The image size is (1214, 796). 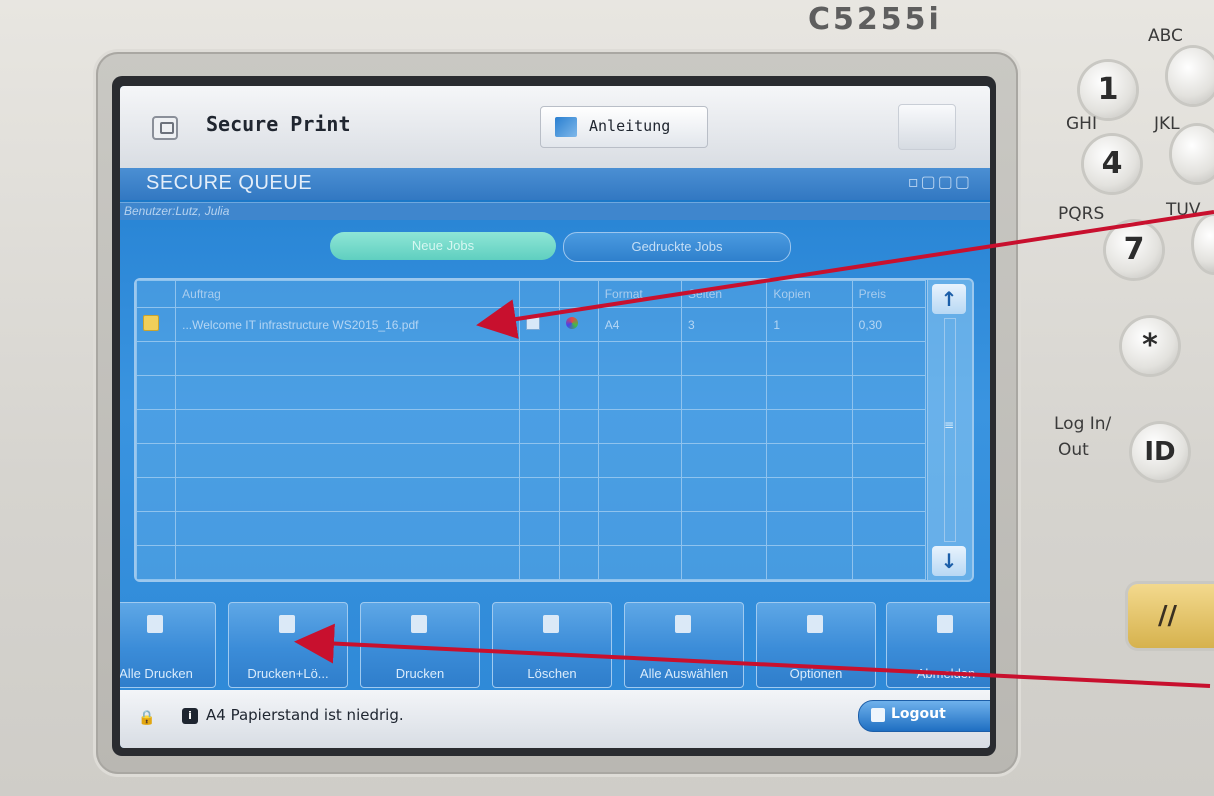 What do you see at coordinates (845, 274) in the screenshot?
I see `arrow-to-job` at bounding box center [845, 274].